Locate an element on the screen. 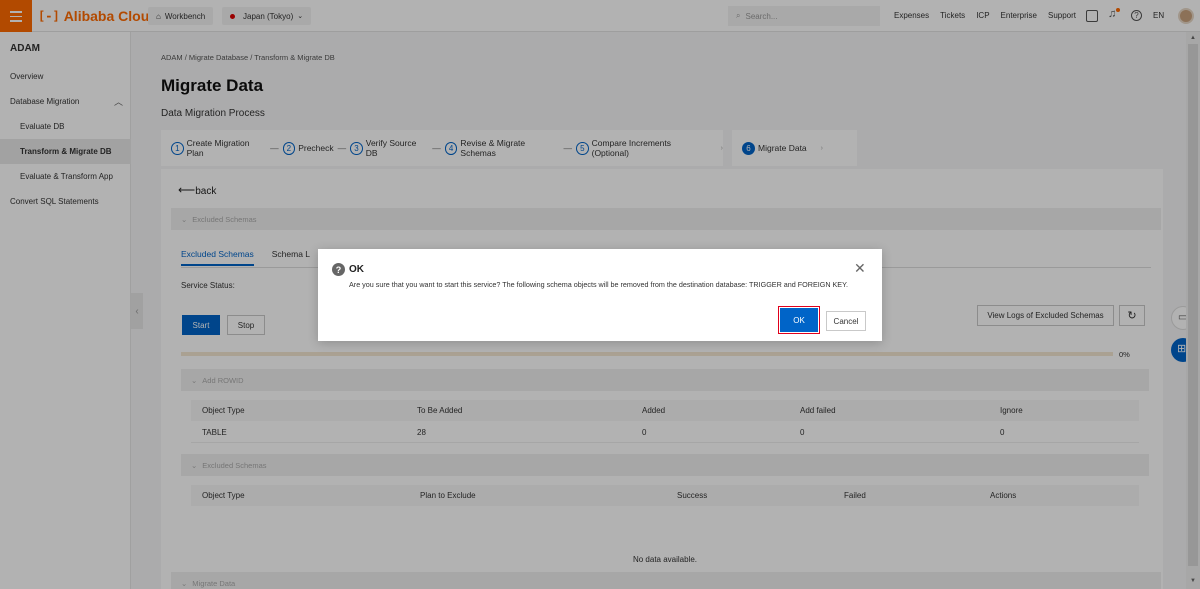  close-icon: ✕ is located at coordinates (860, 268).